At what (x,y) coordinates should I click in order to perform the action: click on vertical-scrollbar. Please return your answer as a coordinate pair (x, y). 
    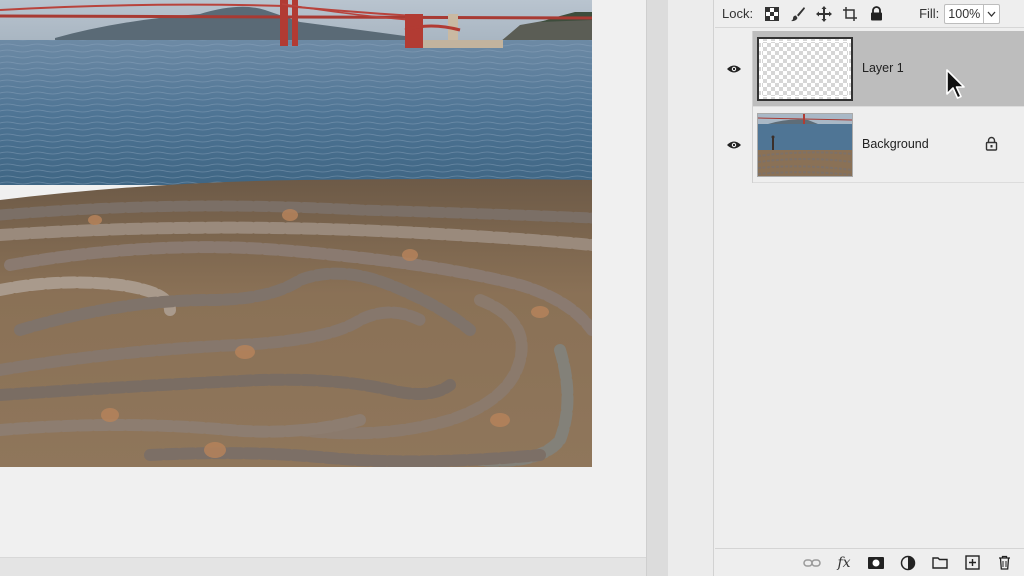
    Looking at the image, I should click on (657, 288).